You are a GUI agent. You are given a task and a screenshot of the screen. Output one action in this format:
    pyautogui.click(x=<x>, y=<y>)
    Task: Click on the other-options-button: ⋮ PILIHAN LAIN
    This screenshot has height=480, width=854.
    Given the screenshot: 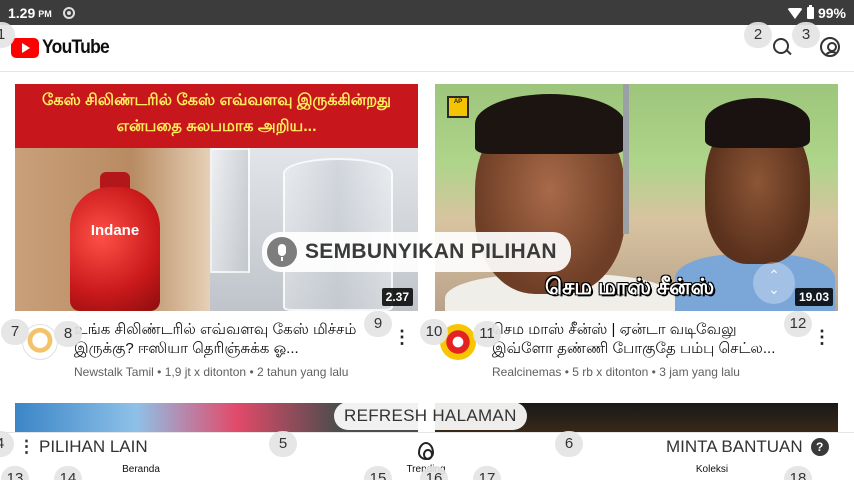 What is the action you would take?
    pyautogui.click(x=82, y=447)
    